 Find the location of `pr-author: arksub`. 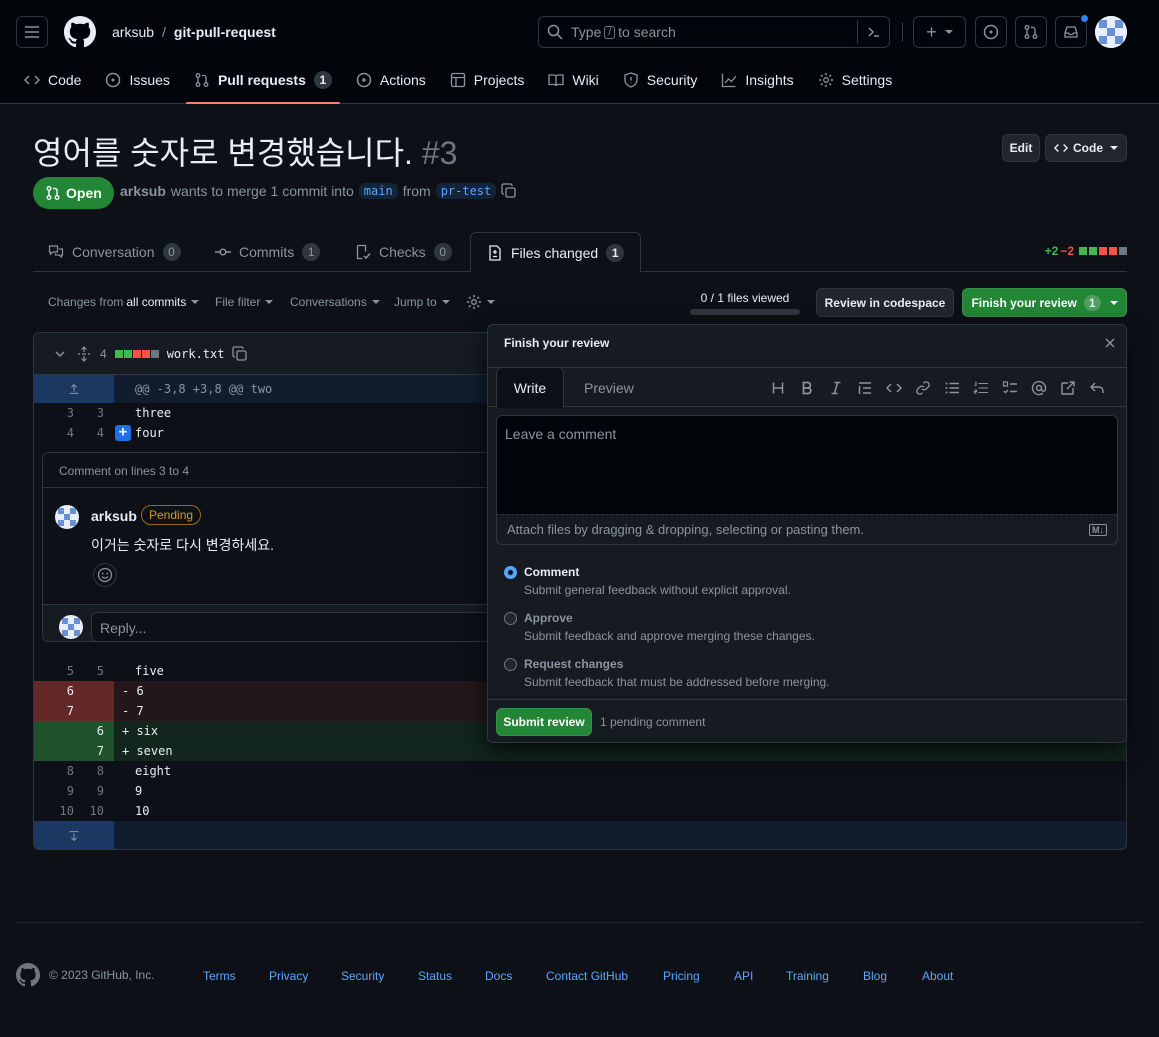

pr-author: arksub is located at coordinates (143, 191).